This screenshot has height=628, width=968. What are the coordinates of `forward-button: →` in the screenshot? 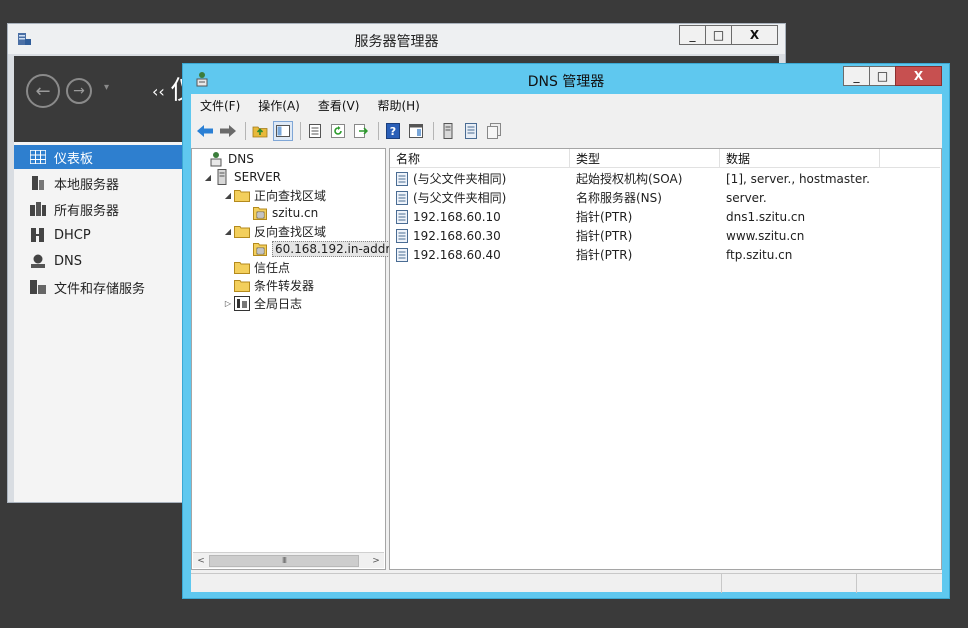 It's located at (79, 91).